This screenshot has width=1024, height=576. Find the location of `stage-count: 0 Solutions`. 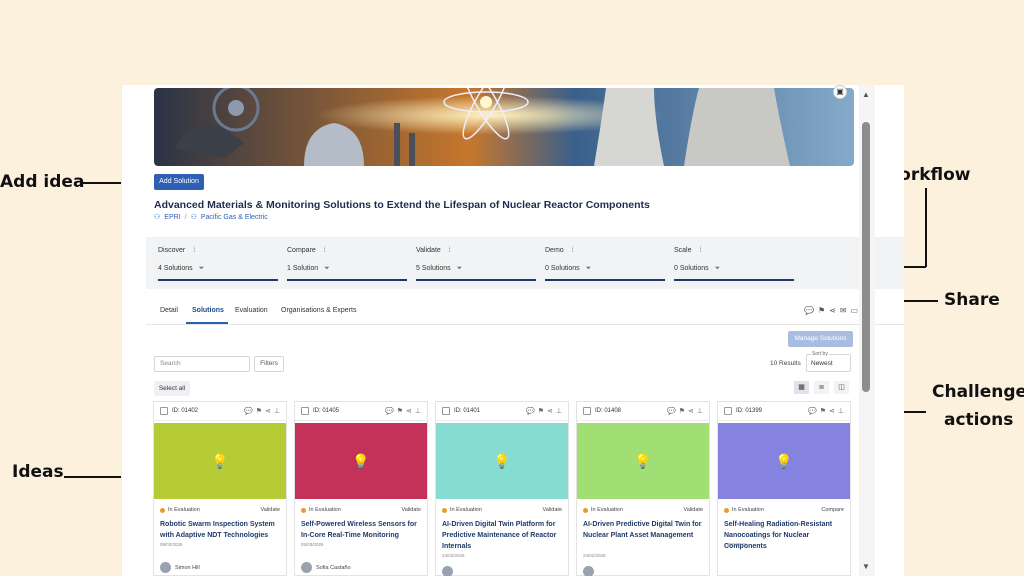

stage-count: 0 Solutions is located at coordinates (562, 268).